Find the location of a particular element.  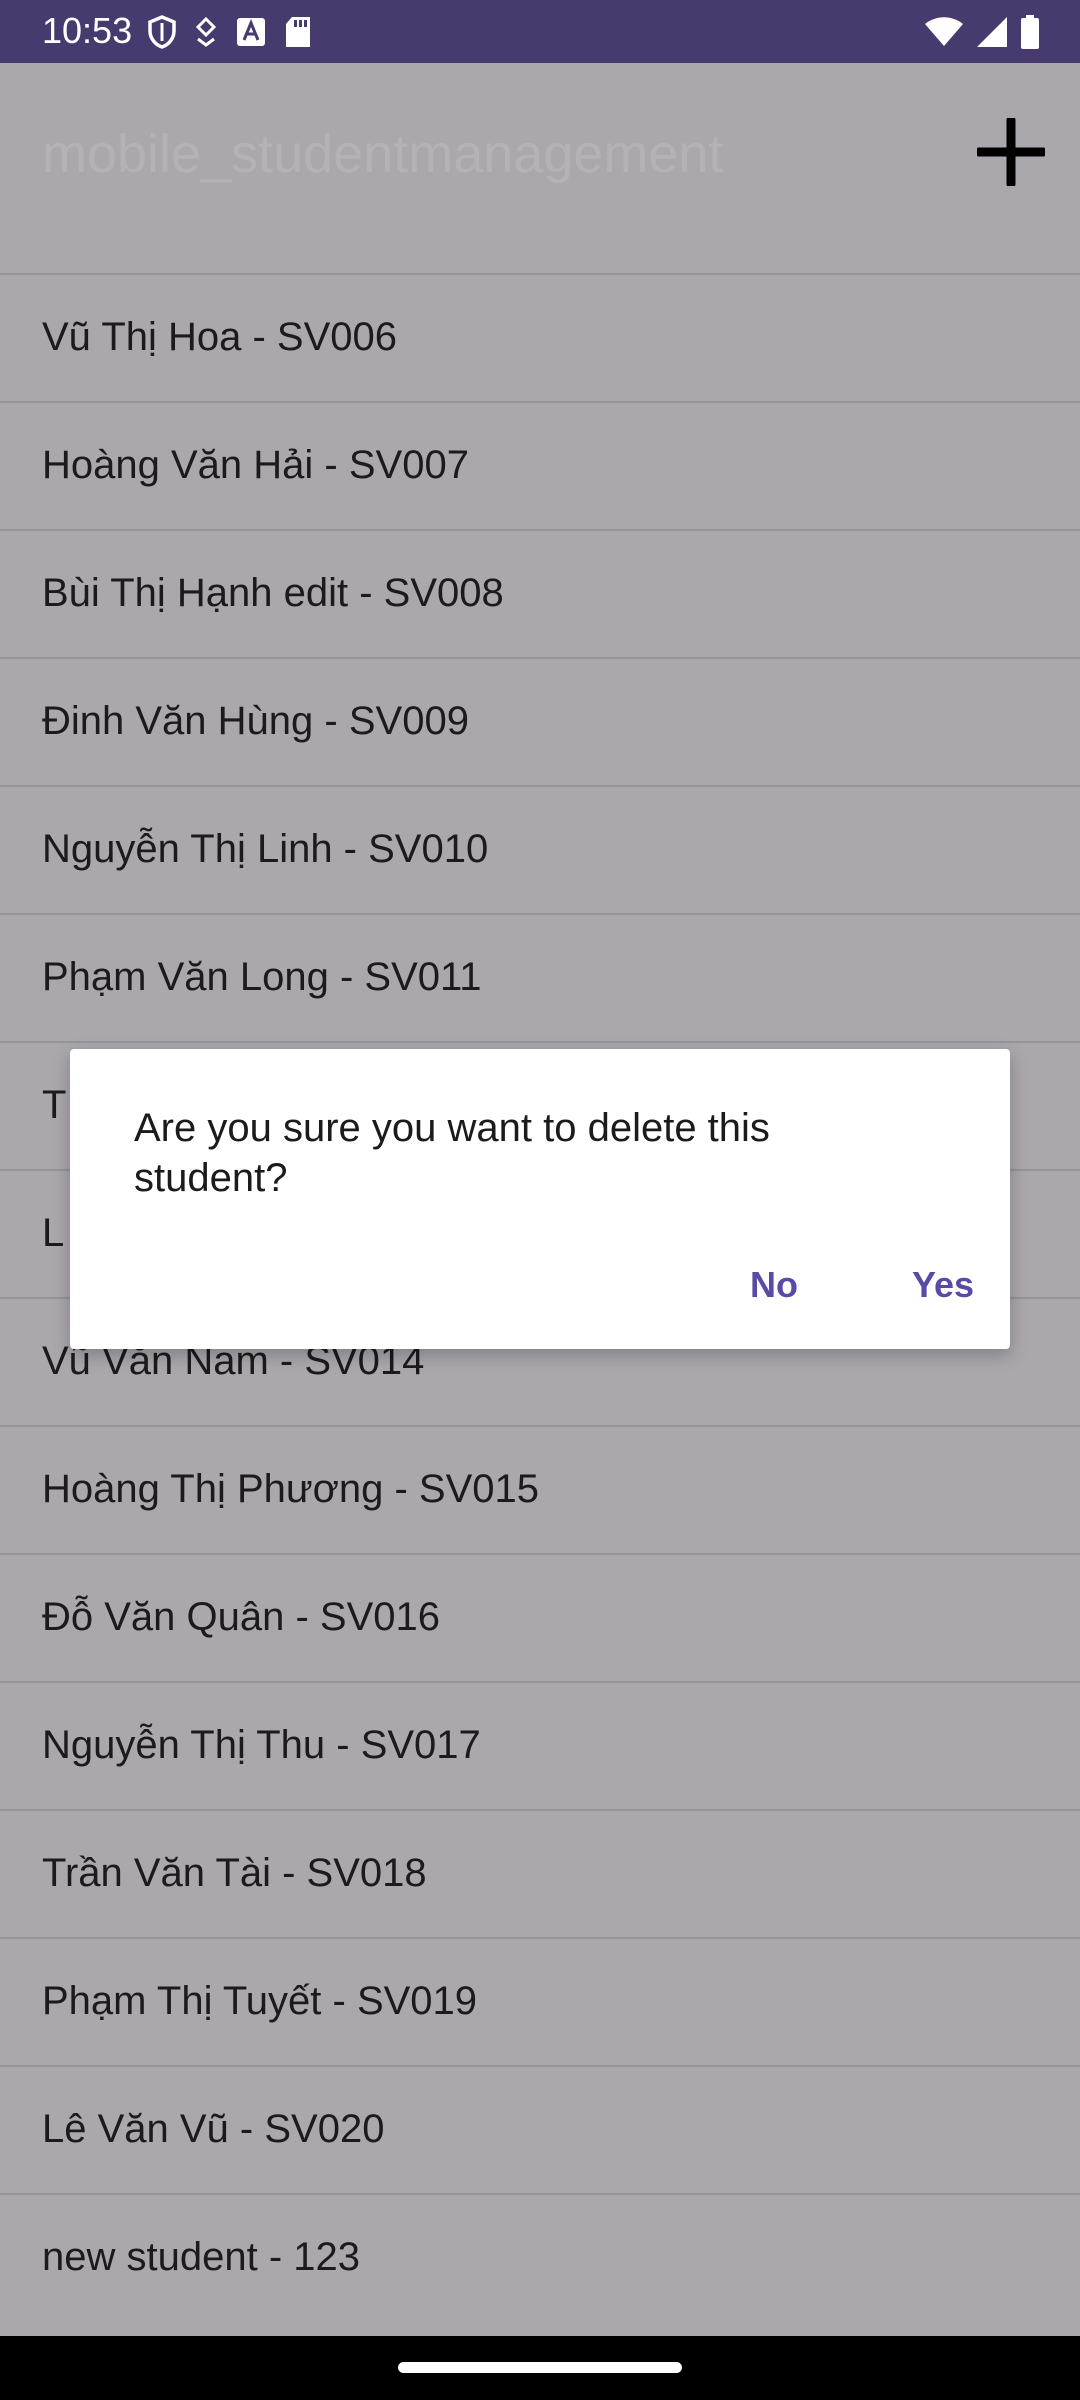

home-indicator is located at coordinates (540, 2367).